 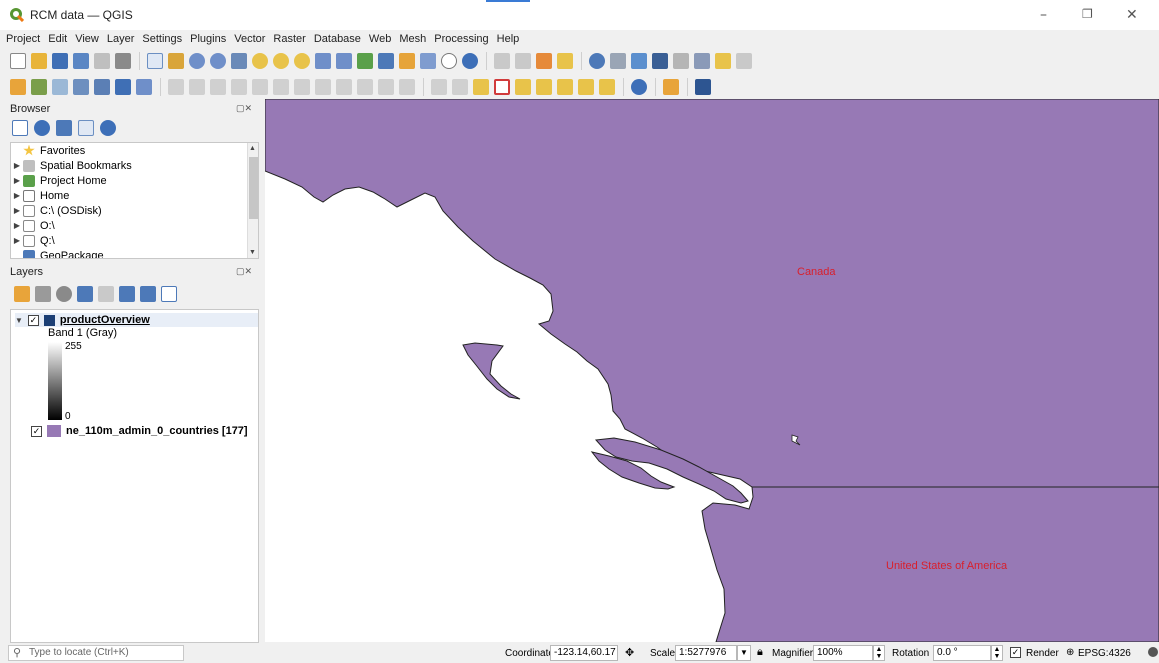 What do you see at coordinates (607, 87) in the screenshot?
I see `change-label-icon` at bounding box center [607, 87].